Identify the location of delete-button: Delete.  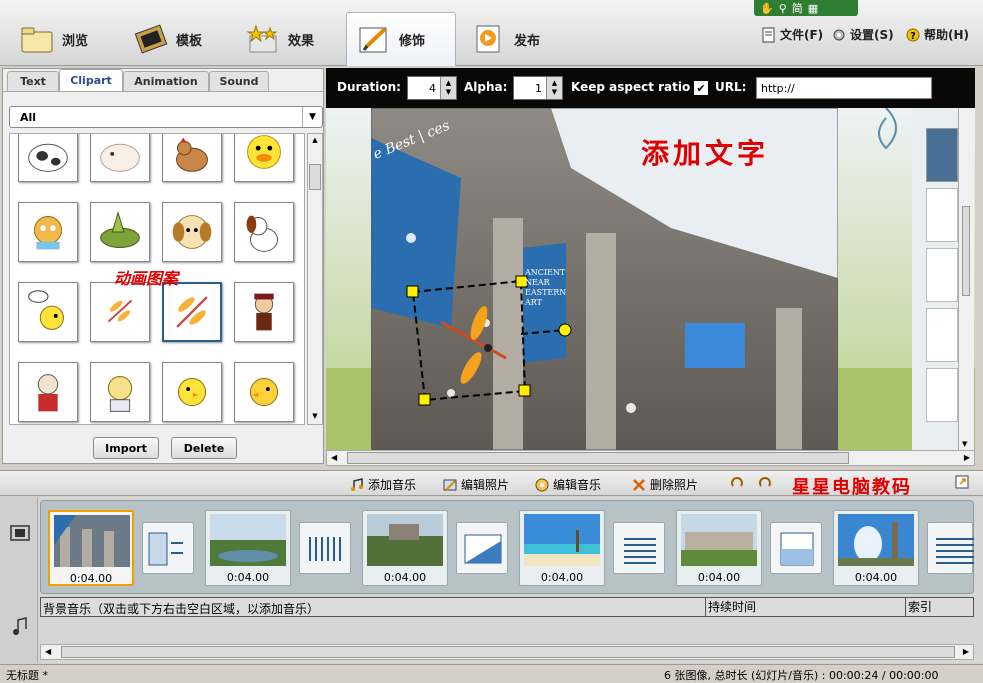
(204, 448).